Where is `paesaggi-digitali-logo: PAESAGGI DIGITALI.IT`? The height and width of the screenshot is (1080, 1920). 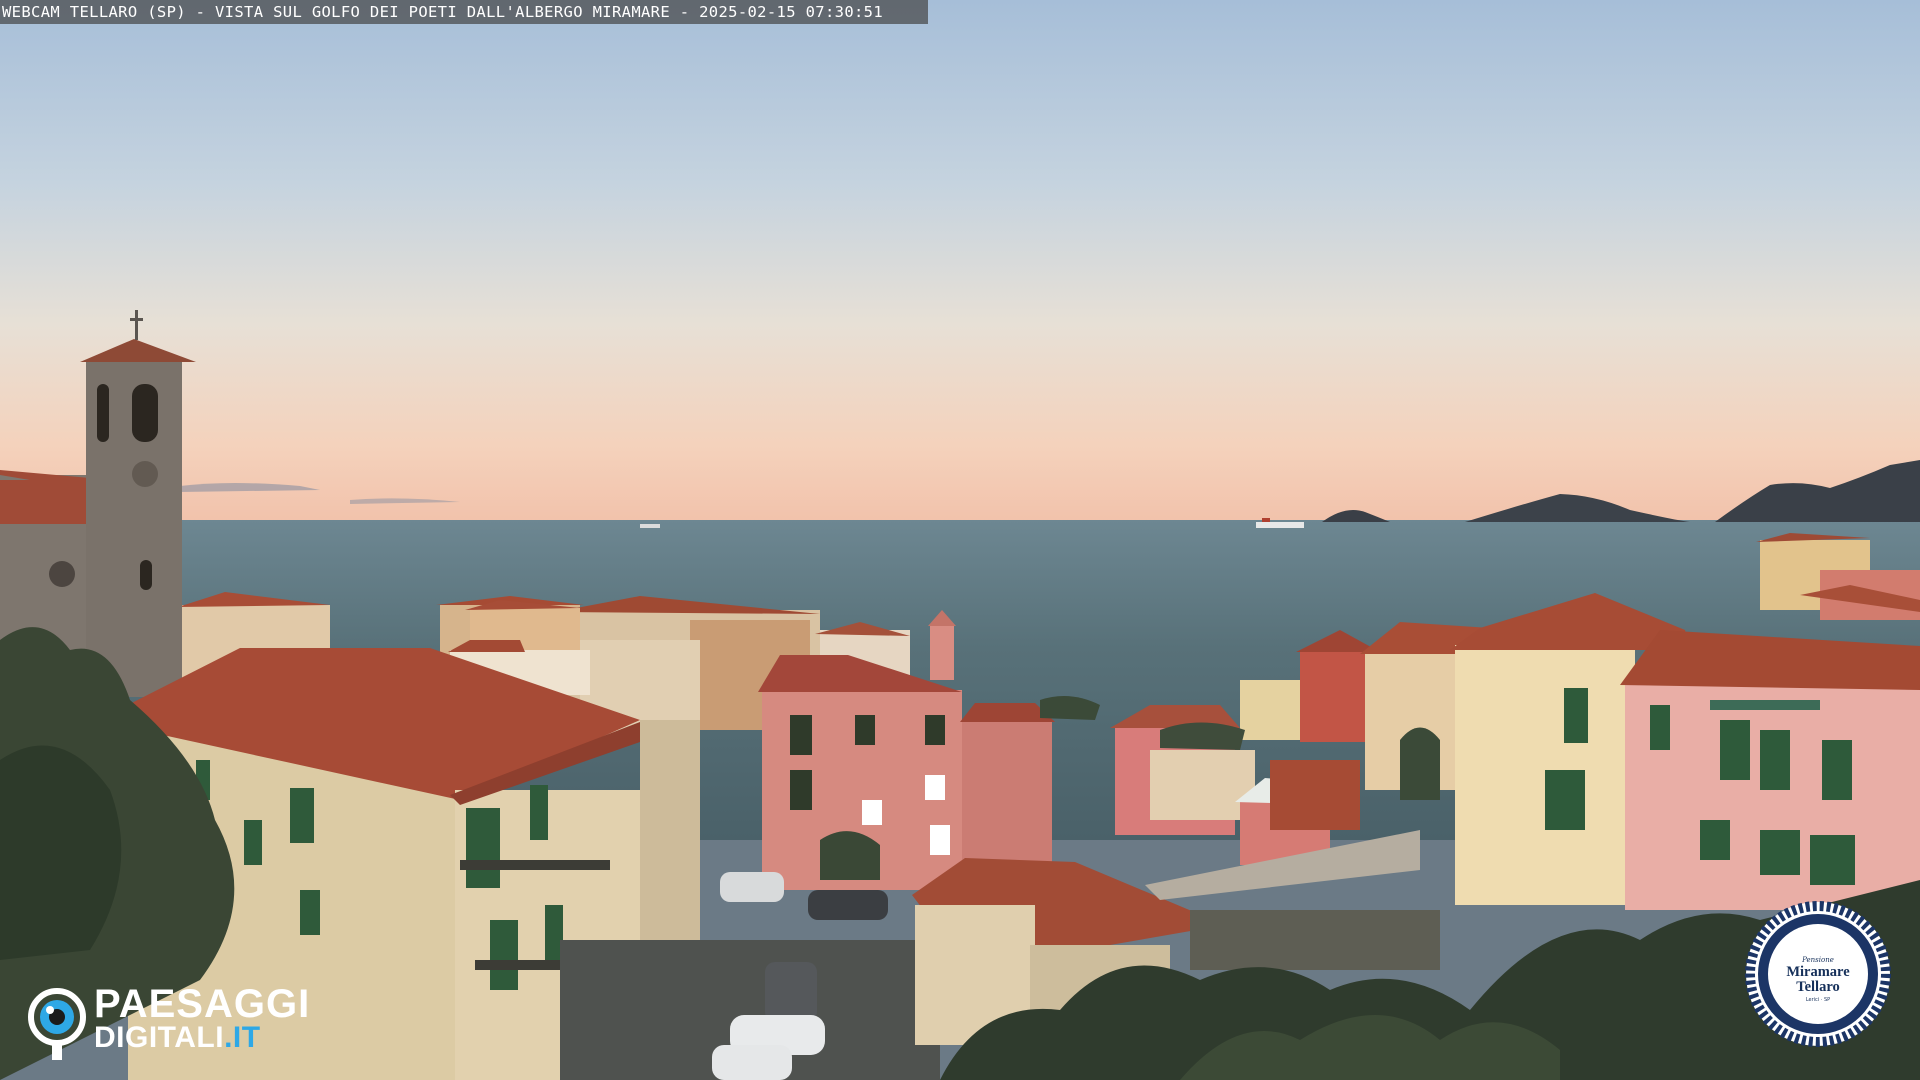 paesaggi-digitali-logo: PAESAGGI DIGITALI.IT is located at coordinates (183, 1021).